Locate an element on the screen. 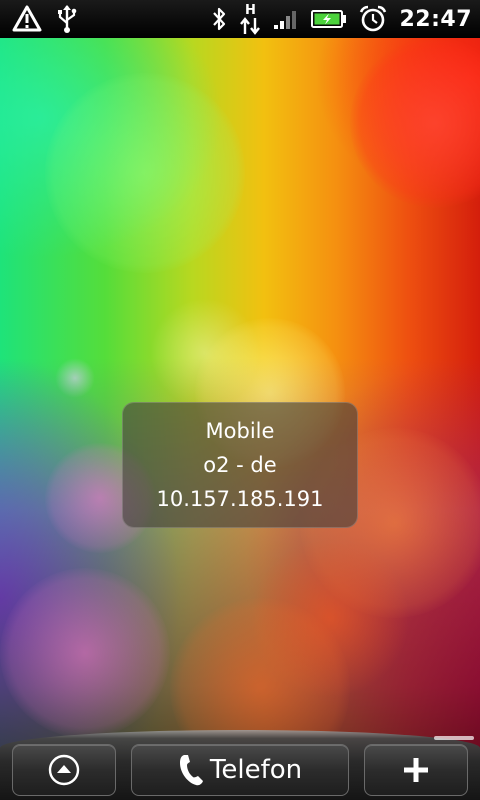  hsdpa-data-icon: H is located at coordinates (250, 19).